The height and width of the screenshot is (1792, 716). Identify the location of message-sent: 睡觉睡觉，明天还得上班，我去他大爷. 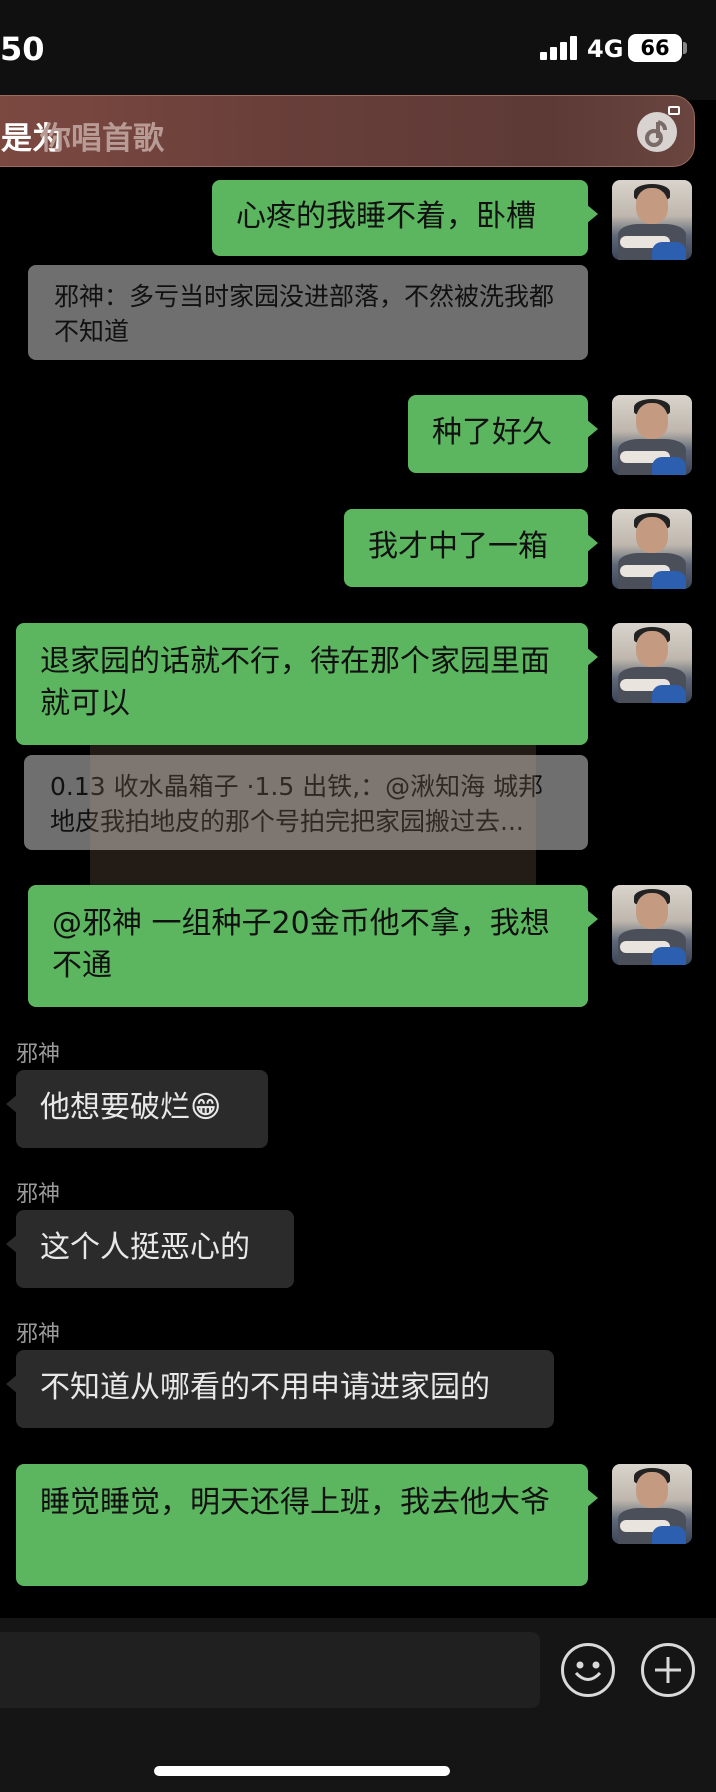
(307, 1525).